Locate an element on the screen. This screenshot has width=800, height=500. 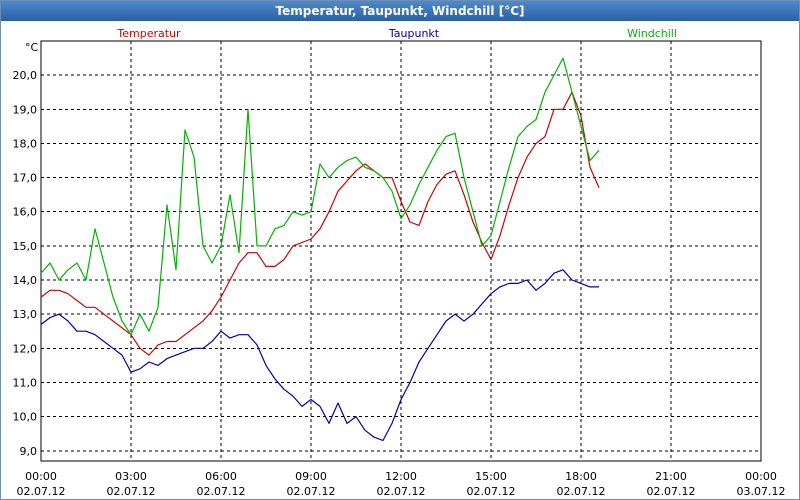
y-tick-label: 9,0 is located at coordinates (29, 451).